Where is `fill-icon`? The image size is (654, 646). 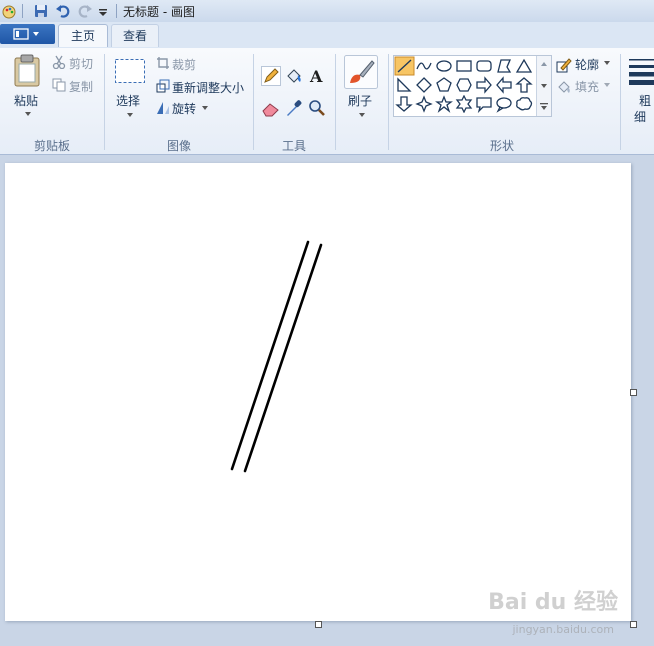
fill-icon is located at coordinates (564, 87).